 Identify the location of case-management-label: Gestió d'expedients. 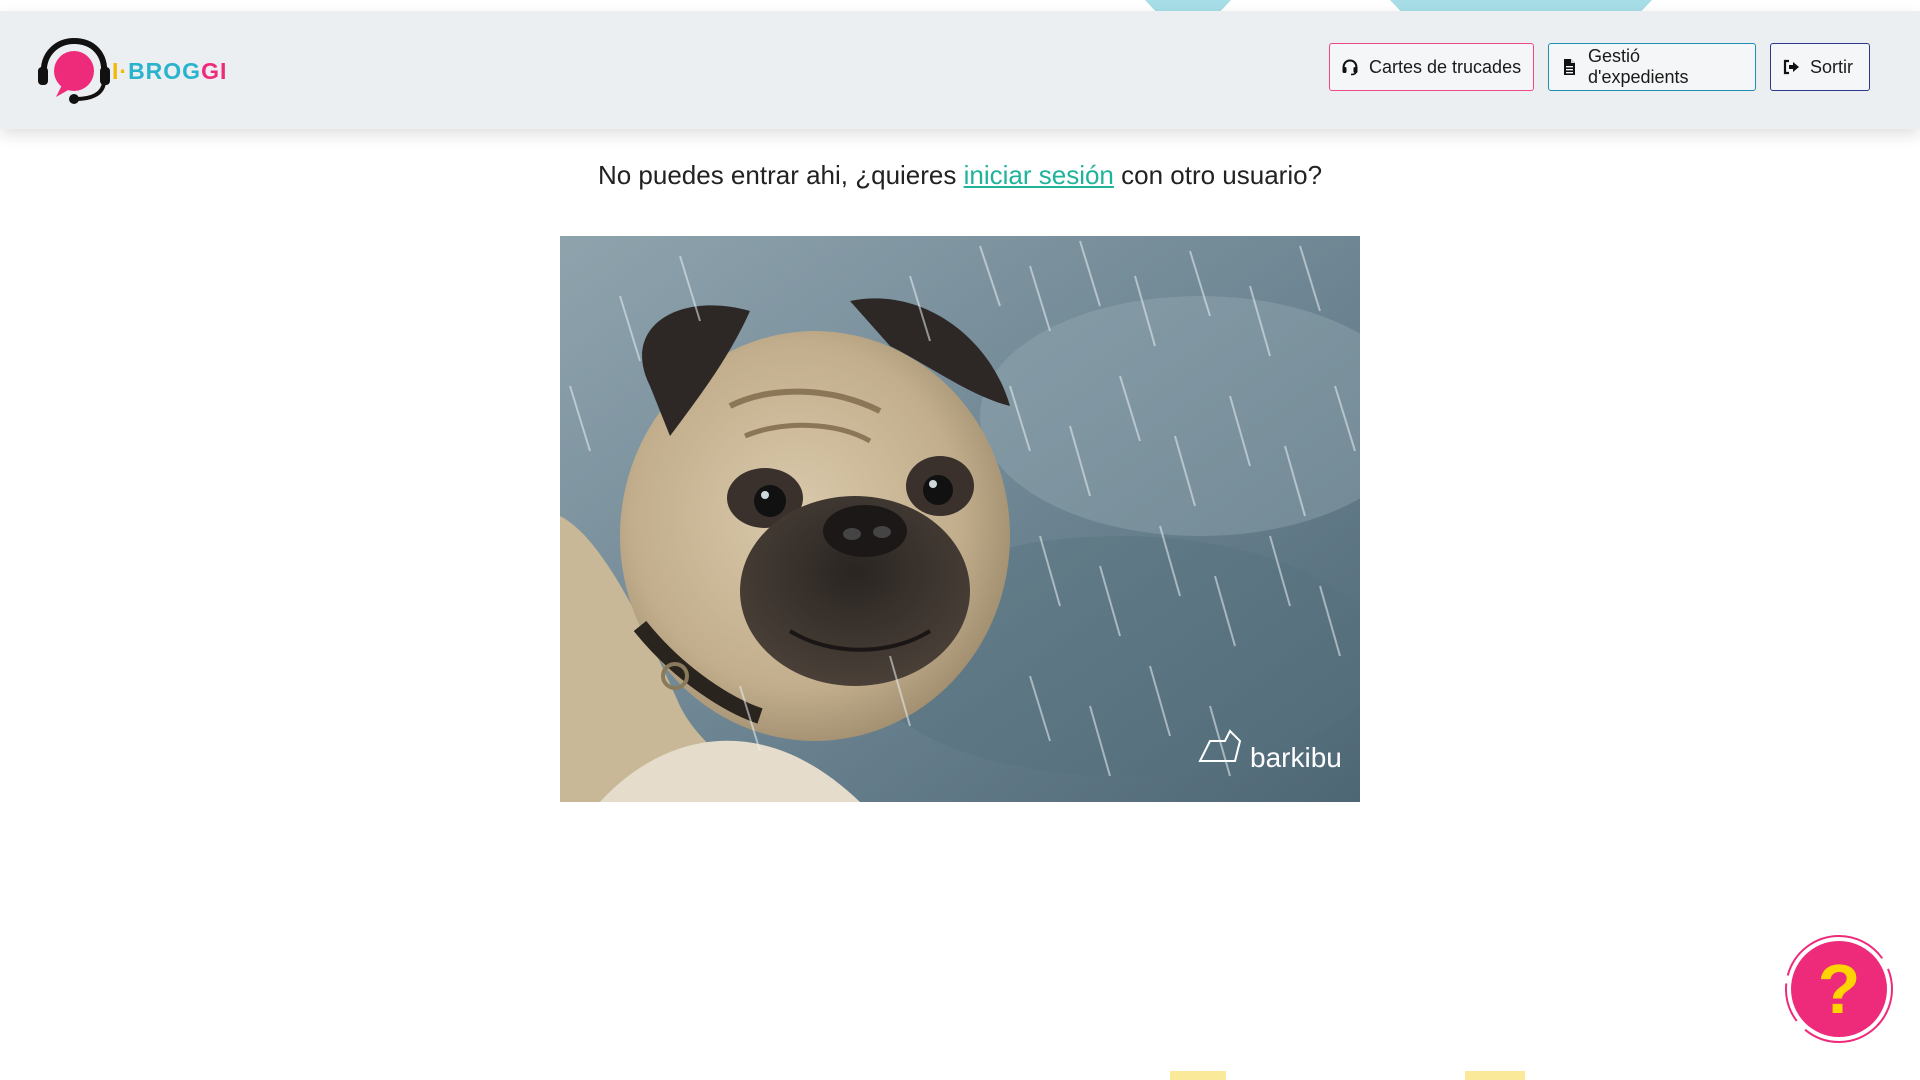
(1638, 66).